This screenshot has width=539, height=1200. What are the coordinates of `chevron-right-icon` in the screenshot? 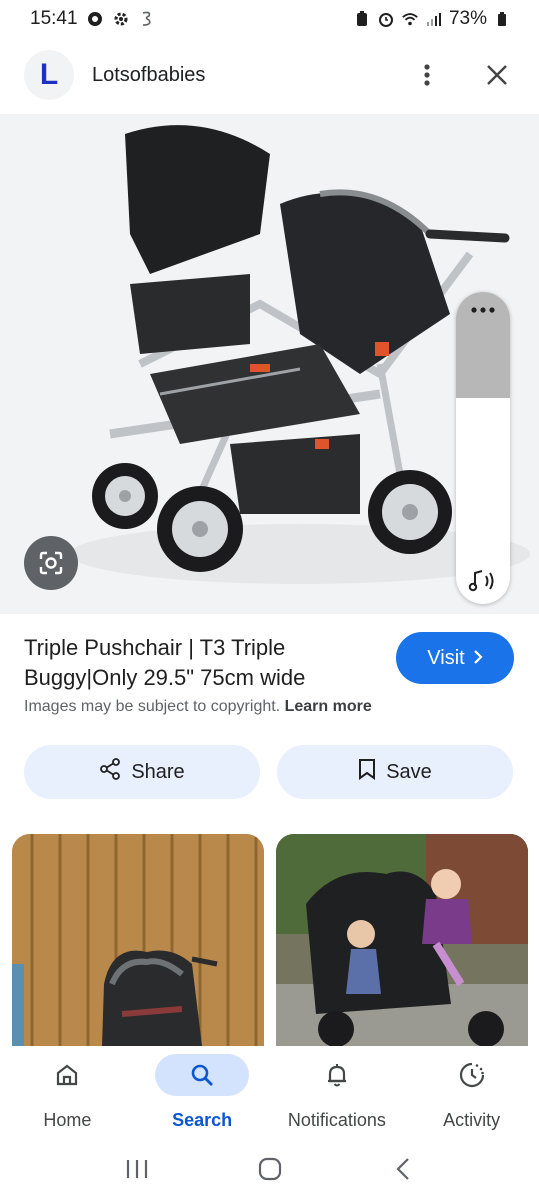 It's located at (478, 658).